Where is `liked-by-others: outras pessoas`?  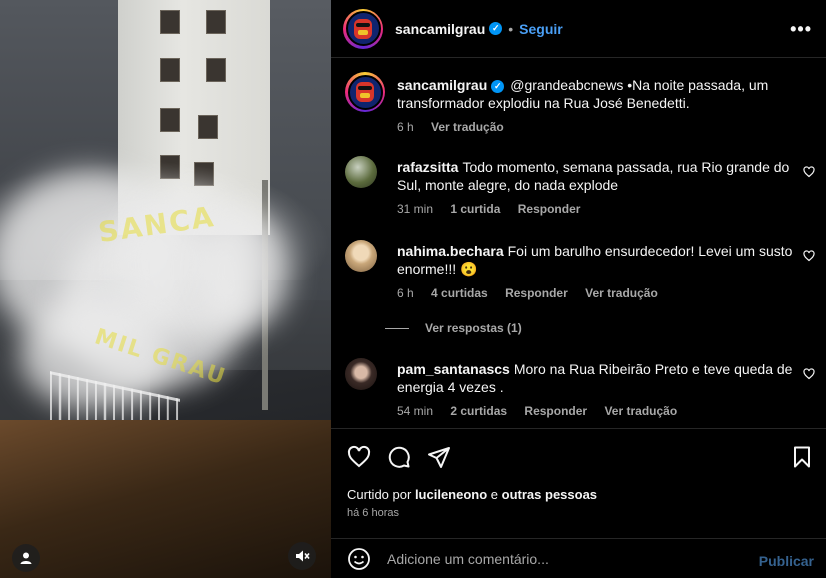 liked-by-others: outras pessoas is located at coordinates (549, 494).